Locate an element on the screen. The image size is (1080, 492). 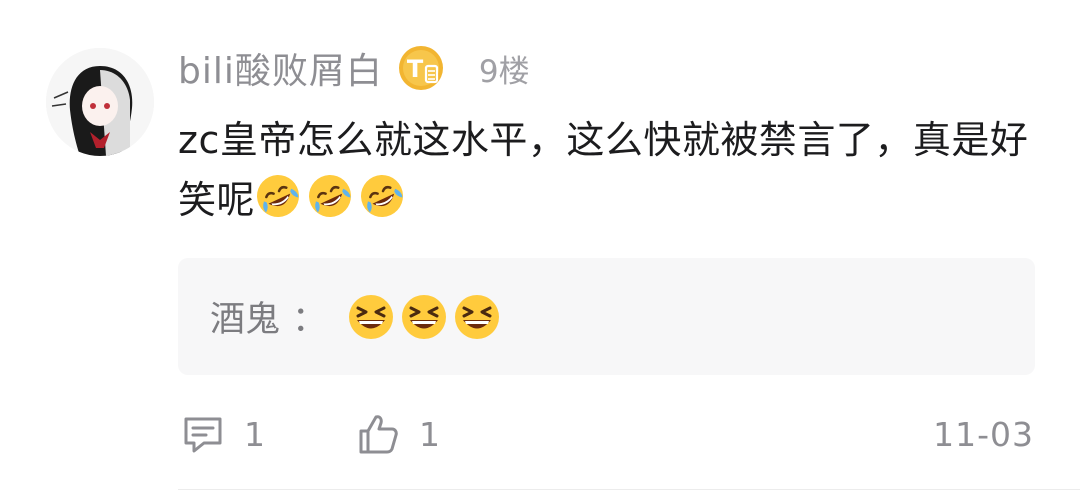
floor-number: 9楼 is located at coordinates (504, 71).